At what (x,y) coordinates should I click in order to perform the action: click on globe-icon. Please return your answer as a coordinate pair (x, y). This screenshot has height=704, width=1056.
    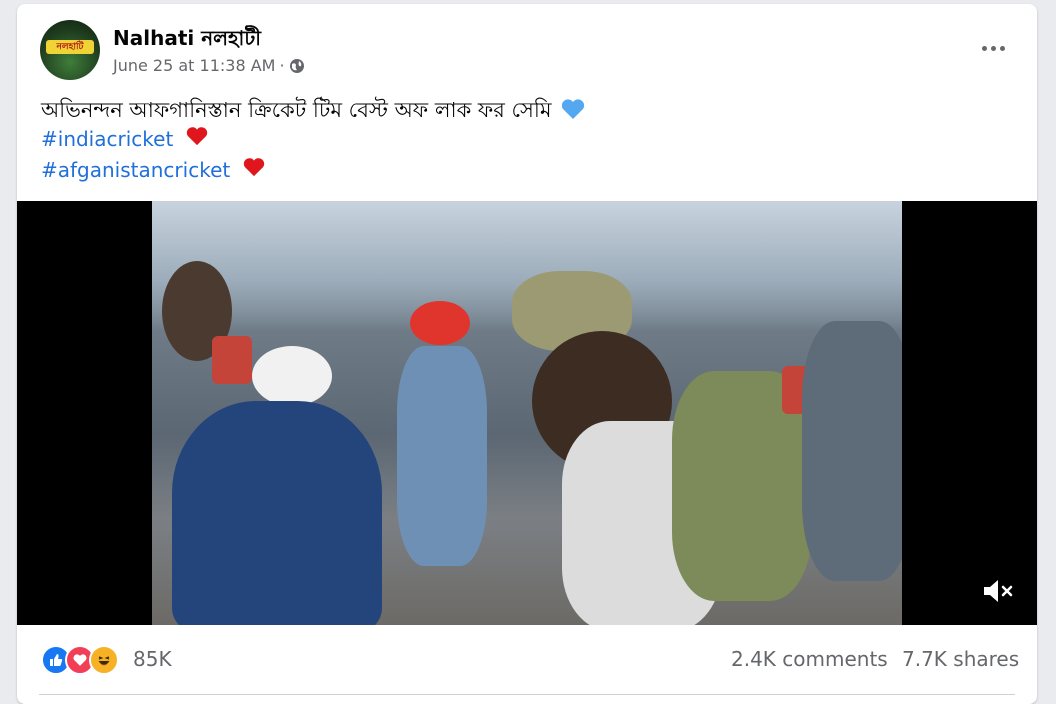
    Looking at the image, I should click on (297, 66).